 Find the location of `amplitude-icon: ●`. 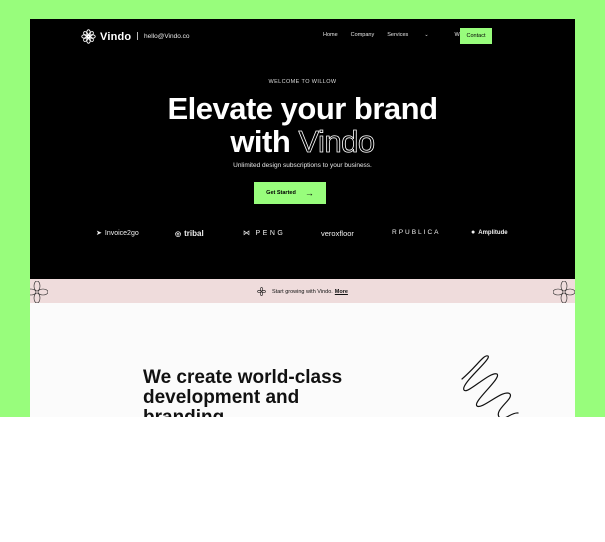

amplitude-icon: ● is located at coordinates (473, 232).